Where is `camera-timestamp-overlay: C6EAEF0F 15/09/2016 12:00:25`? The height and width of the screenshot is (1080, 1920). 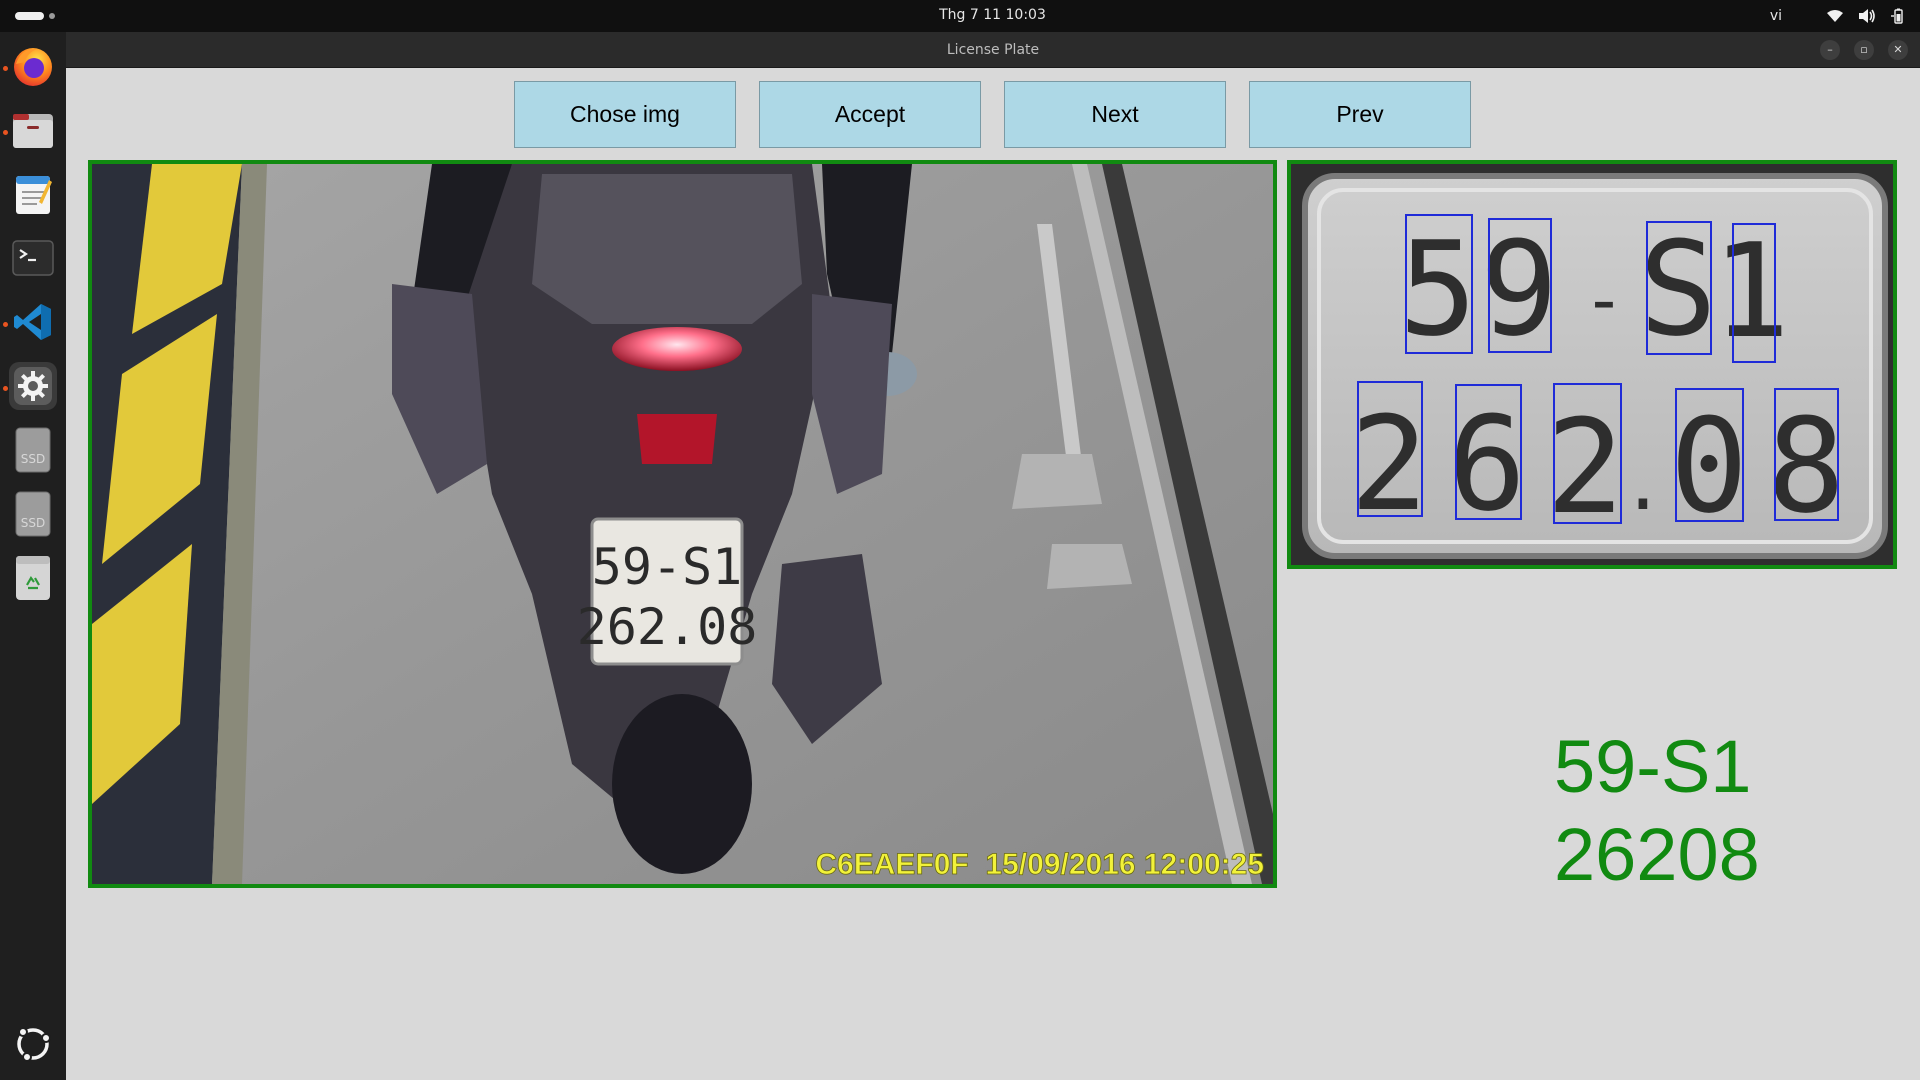
camera-timestamp-overlay: C6EAEF0F 15/09/2016 12:00:25 is located at coordinates (1039, 864).